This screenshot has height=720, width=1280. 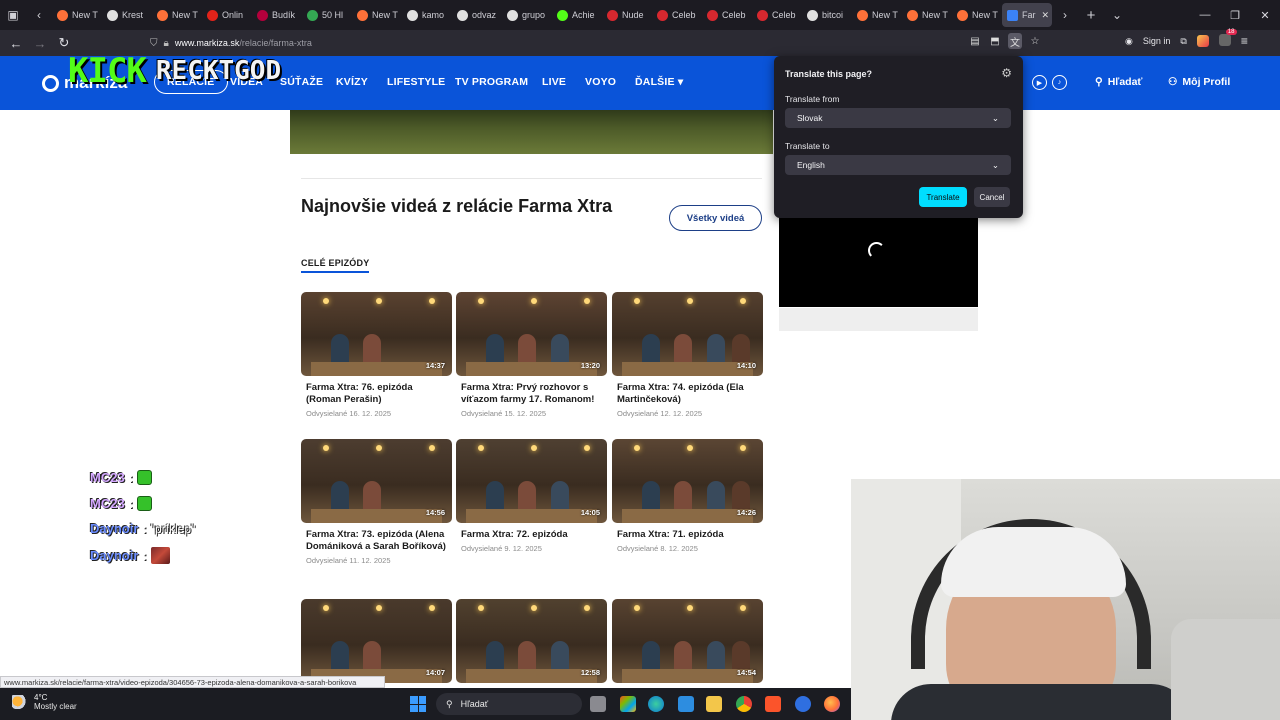 I want to click on browser-tab: Onlin, so click(x=227, y=15).